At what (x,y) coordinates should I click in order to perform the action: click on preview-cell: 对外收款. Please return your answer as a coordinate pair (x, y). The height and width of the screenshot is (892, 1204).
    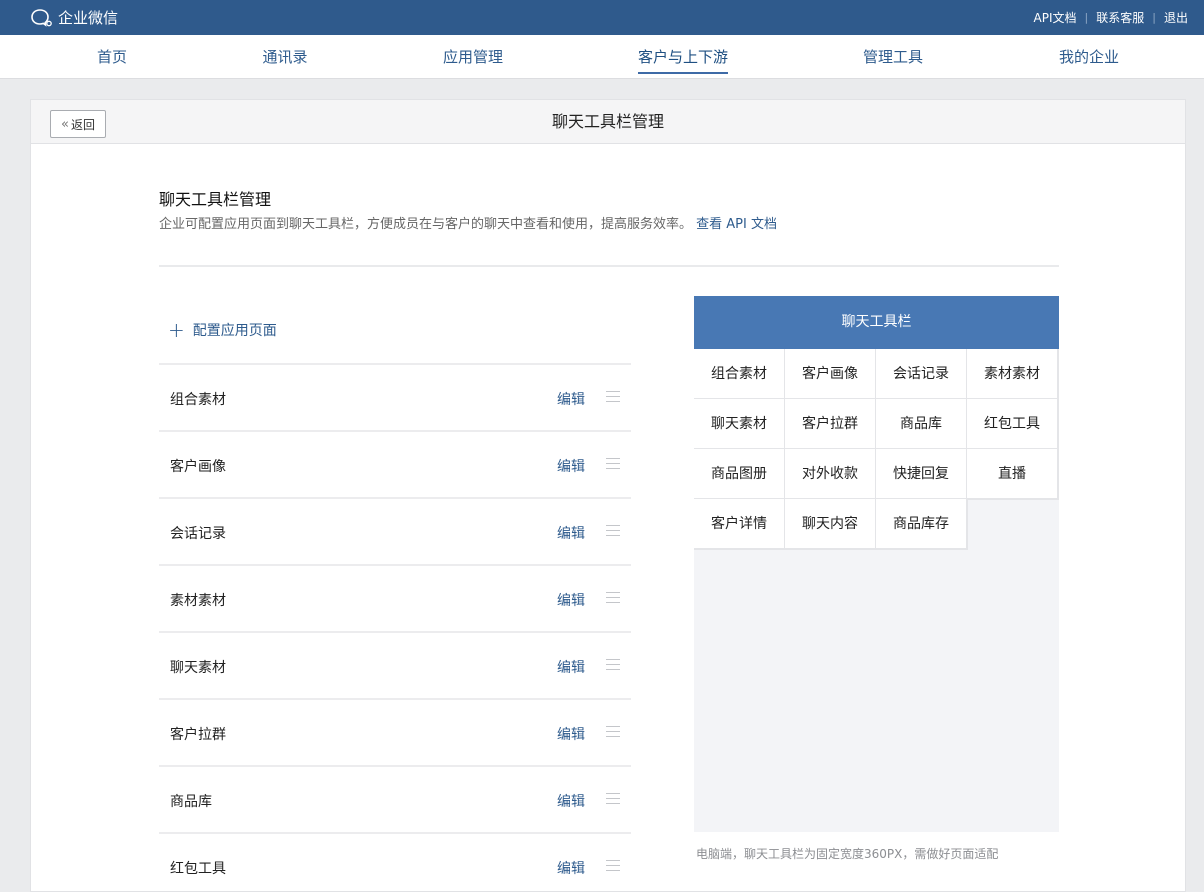
    Looking at the image, I should click on (831, 474).